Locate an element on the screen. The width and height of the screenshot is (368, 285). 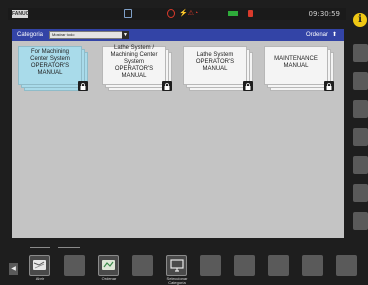
monitor-icon is located at coordinates (176, 265).